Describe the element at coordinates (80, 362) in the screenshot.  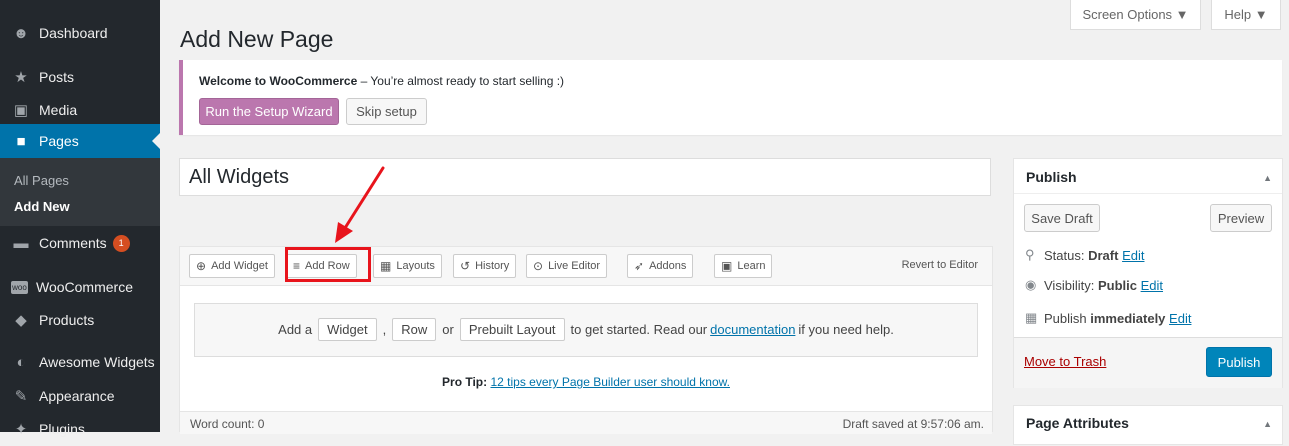
I see `sidebar-item-awesome-widgets: ◐ Awesome Widgets` at that location.